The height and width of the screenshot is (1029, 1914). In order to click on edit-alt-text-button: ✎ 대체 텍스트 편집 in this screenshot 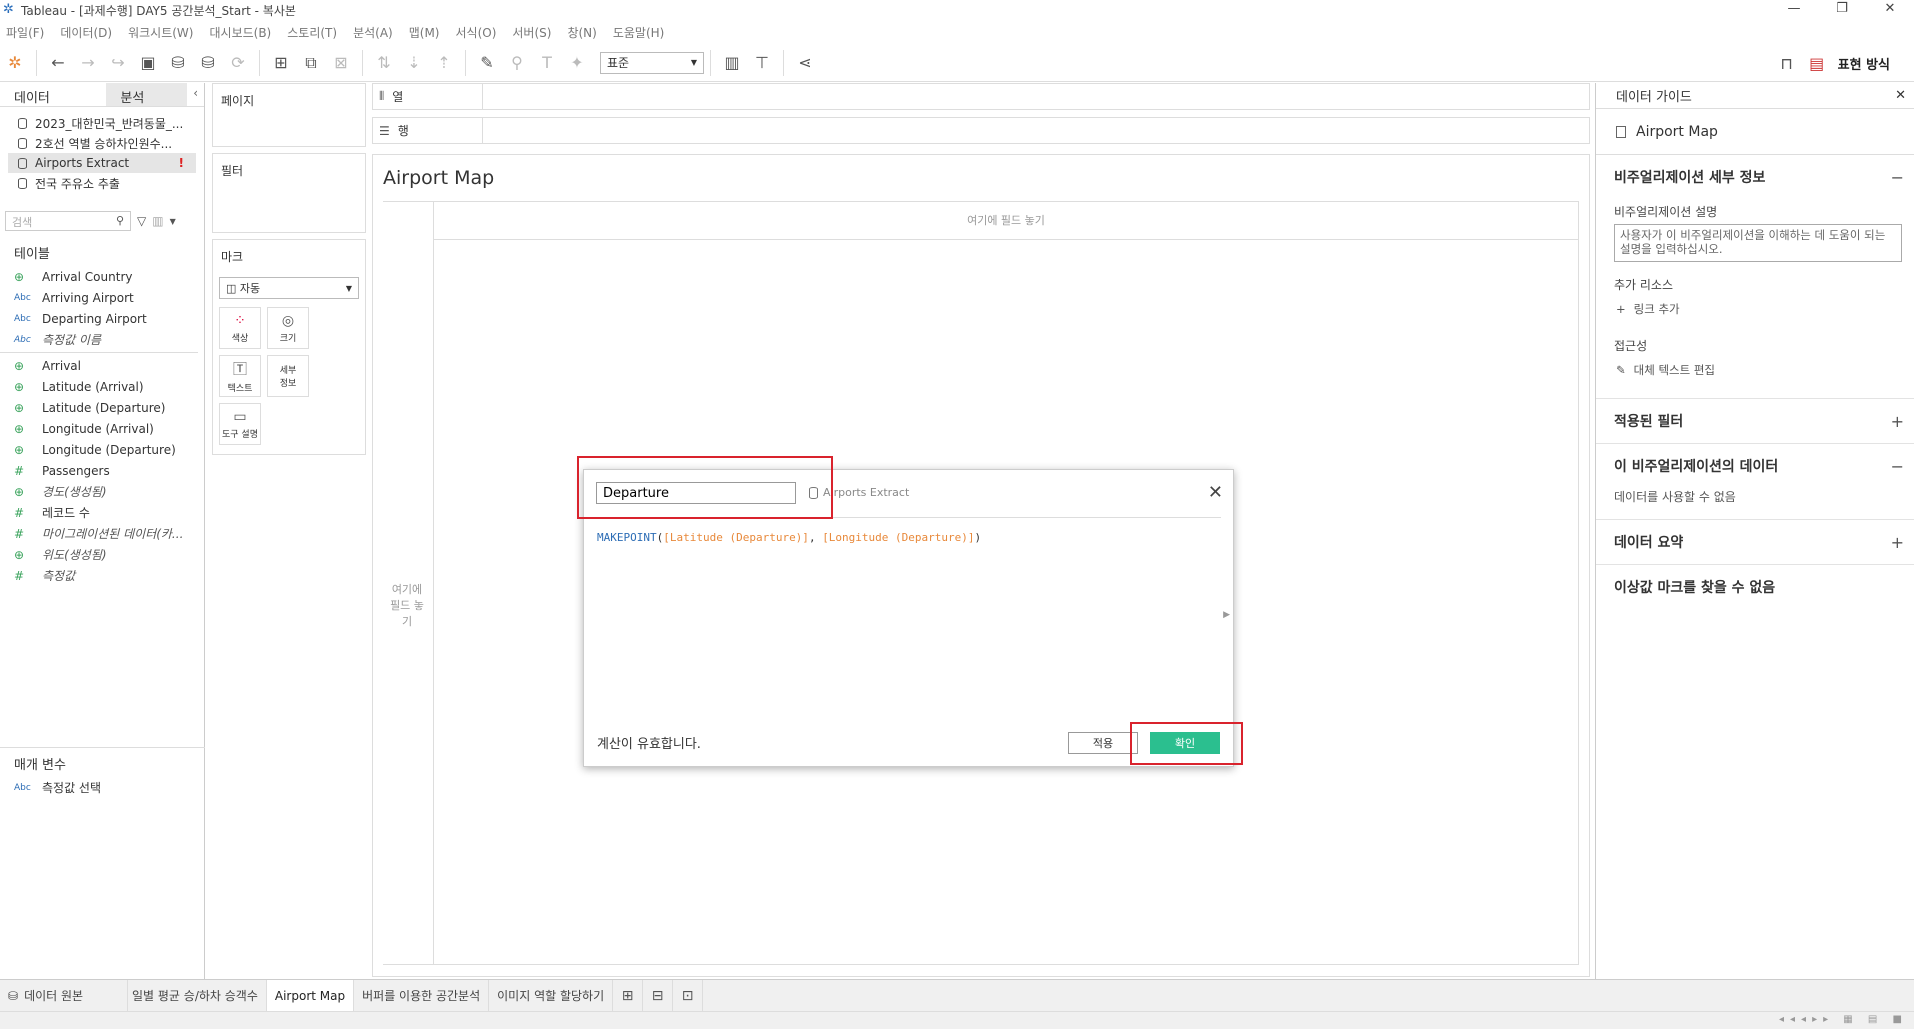, I will do `click(1760, 370)`.